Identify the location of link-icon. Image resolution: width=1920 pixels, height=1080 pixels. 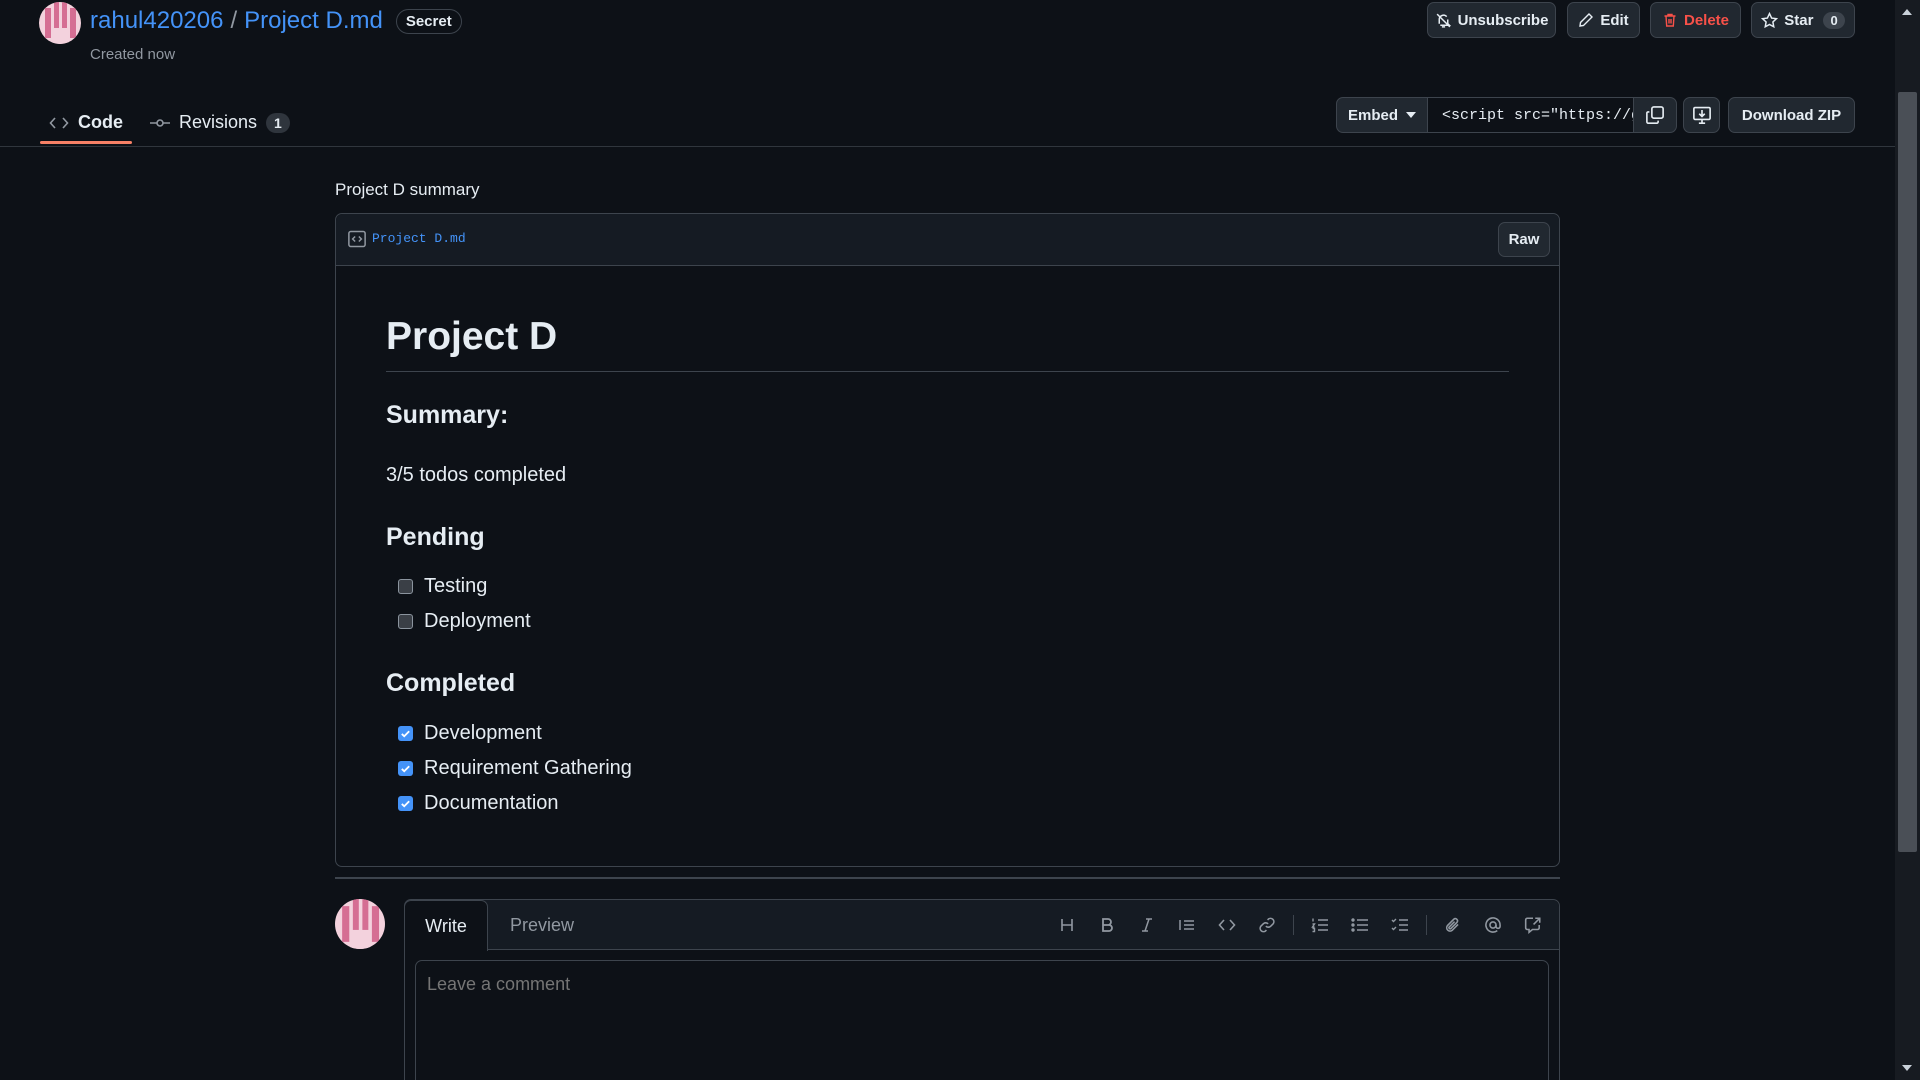
(1267, 925).